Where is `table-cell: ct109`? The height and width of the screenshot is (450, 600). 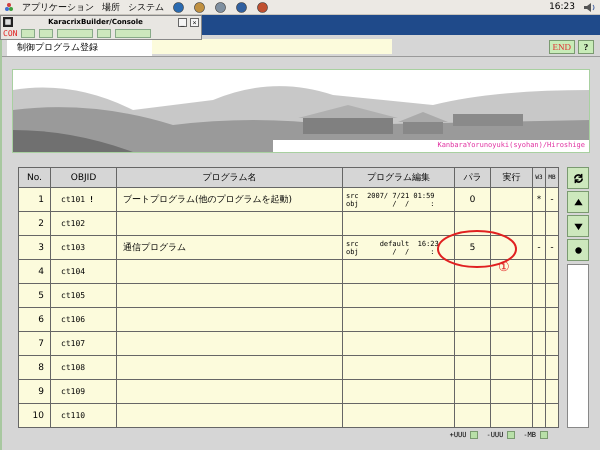
table-cell: ct109 is located at coordinates (73, 391).